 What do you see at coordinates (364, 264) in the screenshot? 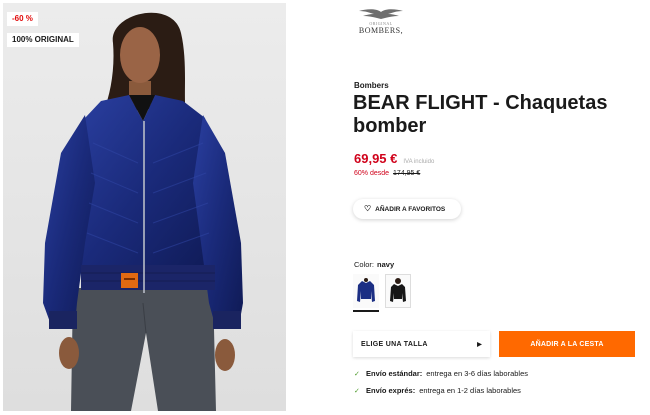
I see `color-label: Color:` at bounding box center [364, 264].